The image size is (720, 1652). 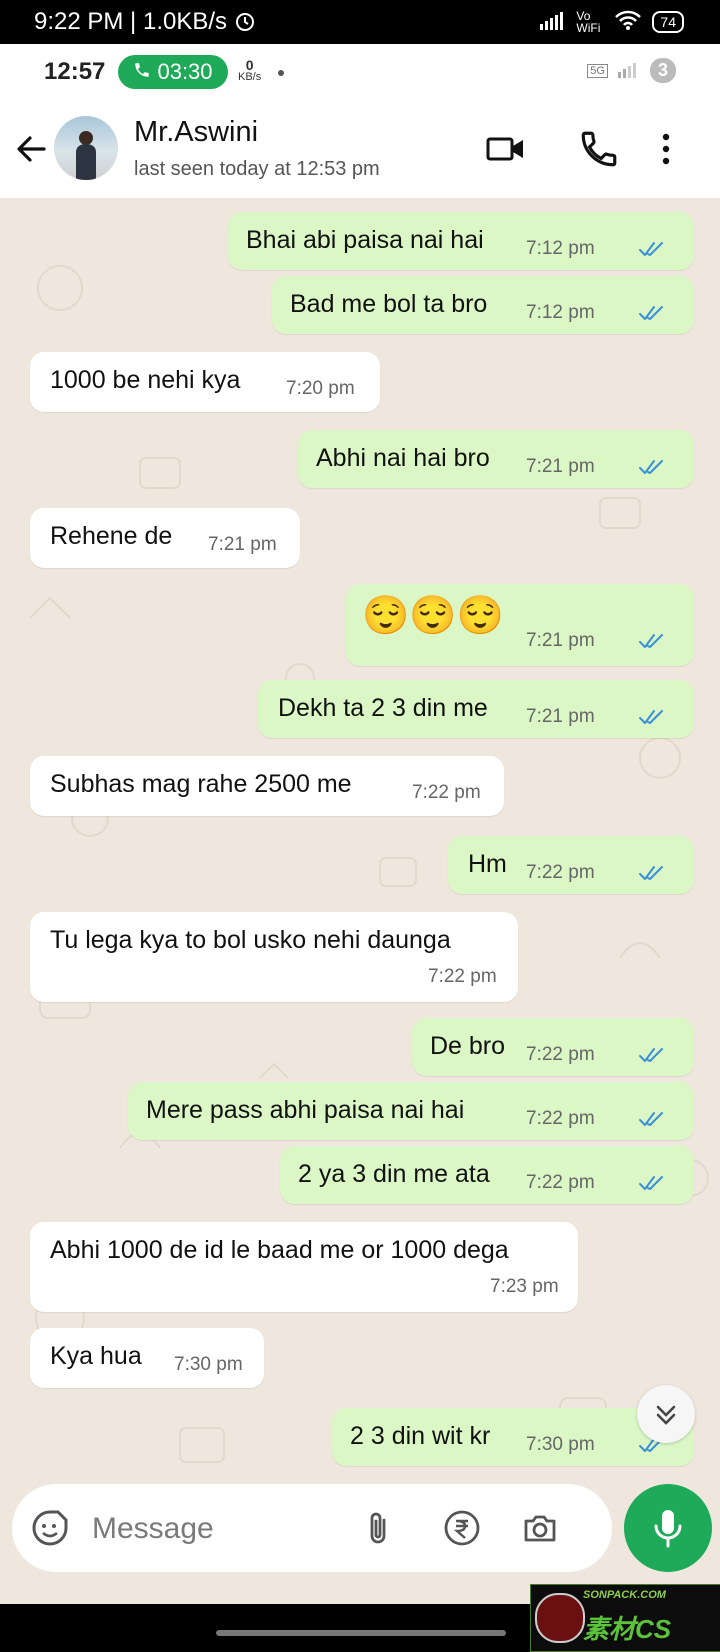 I want to click on watermark-site: SONPACK.COM, so click(x=624, y=1595).